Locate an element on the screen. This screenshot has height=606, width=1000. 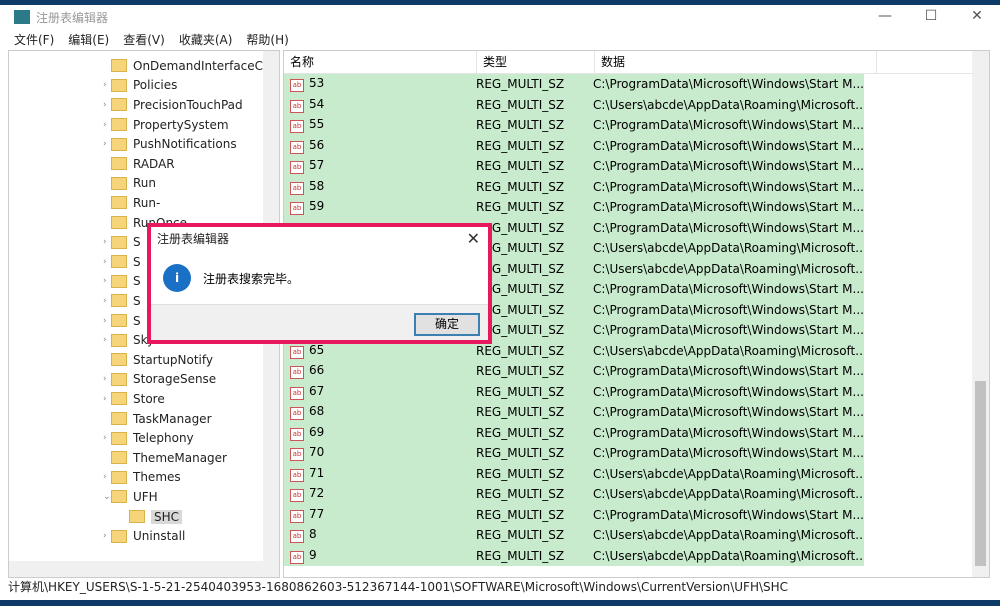
tree-item: › Uninstall is located at coordinates (144, 536).